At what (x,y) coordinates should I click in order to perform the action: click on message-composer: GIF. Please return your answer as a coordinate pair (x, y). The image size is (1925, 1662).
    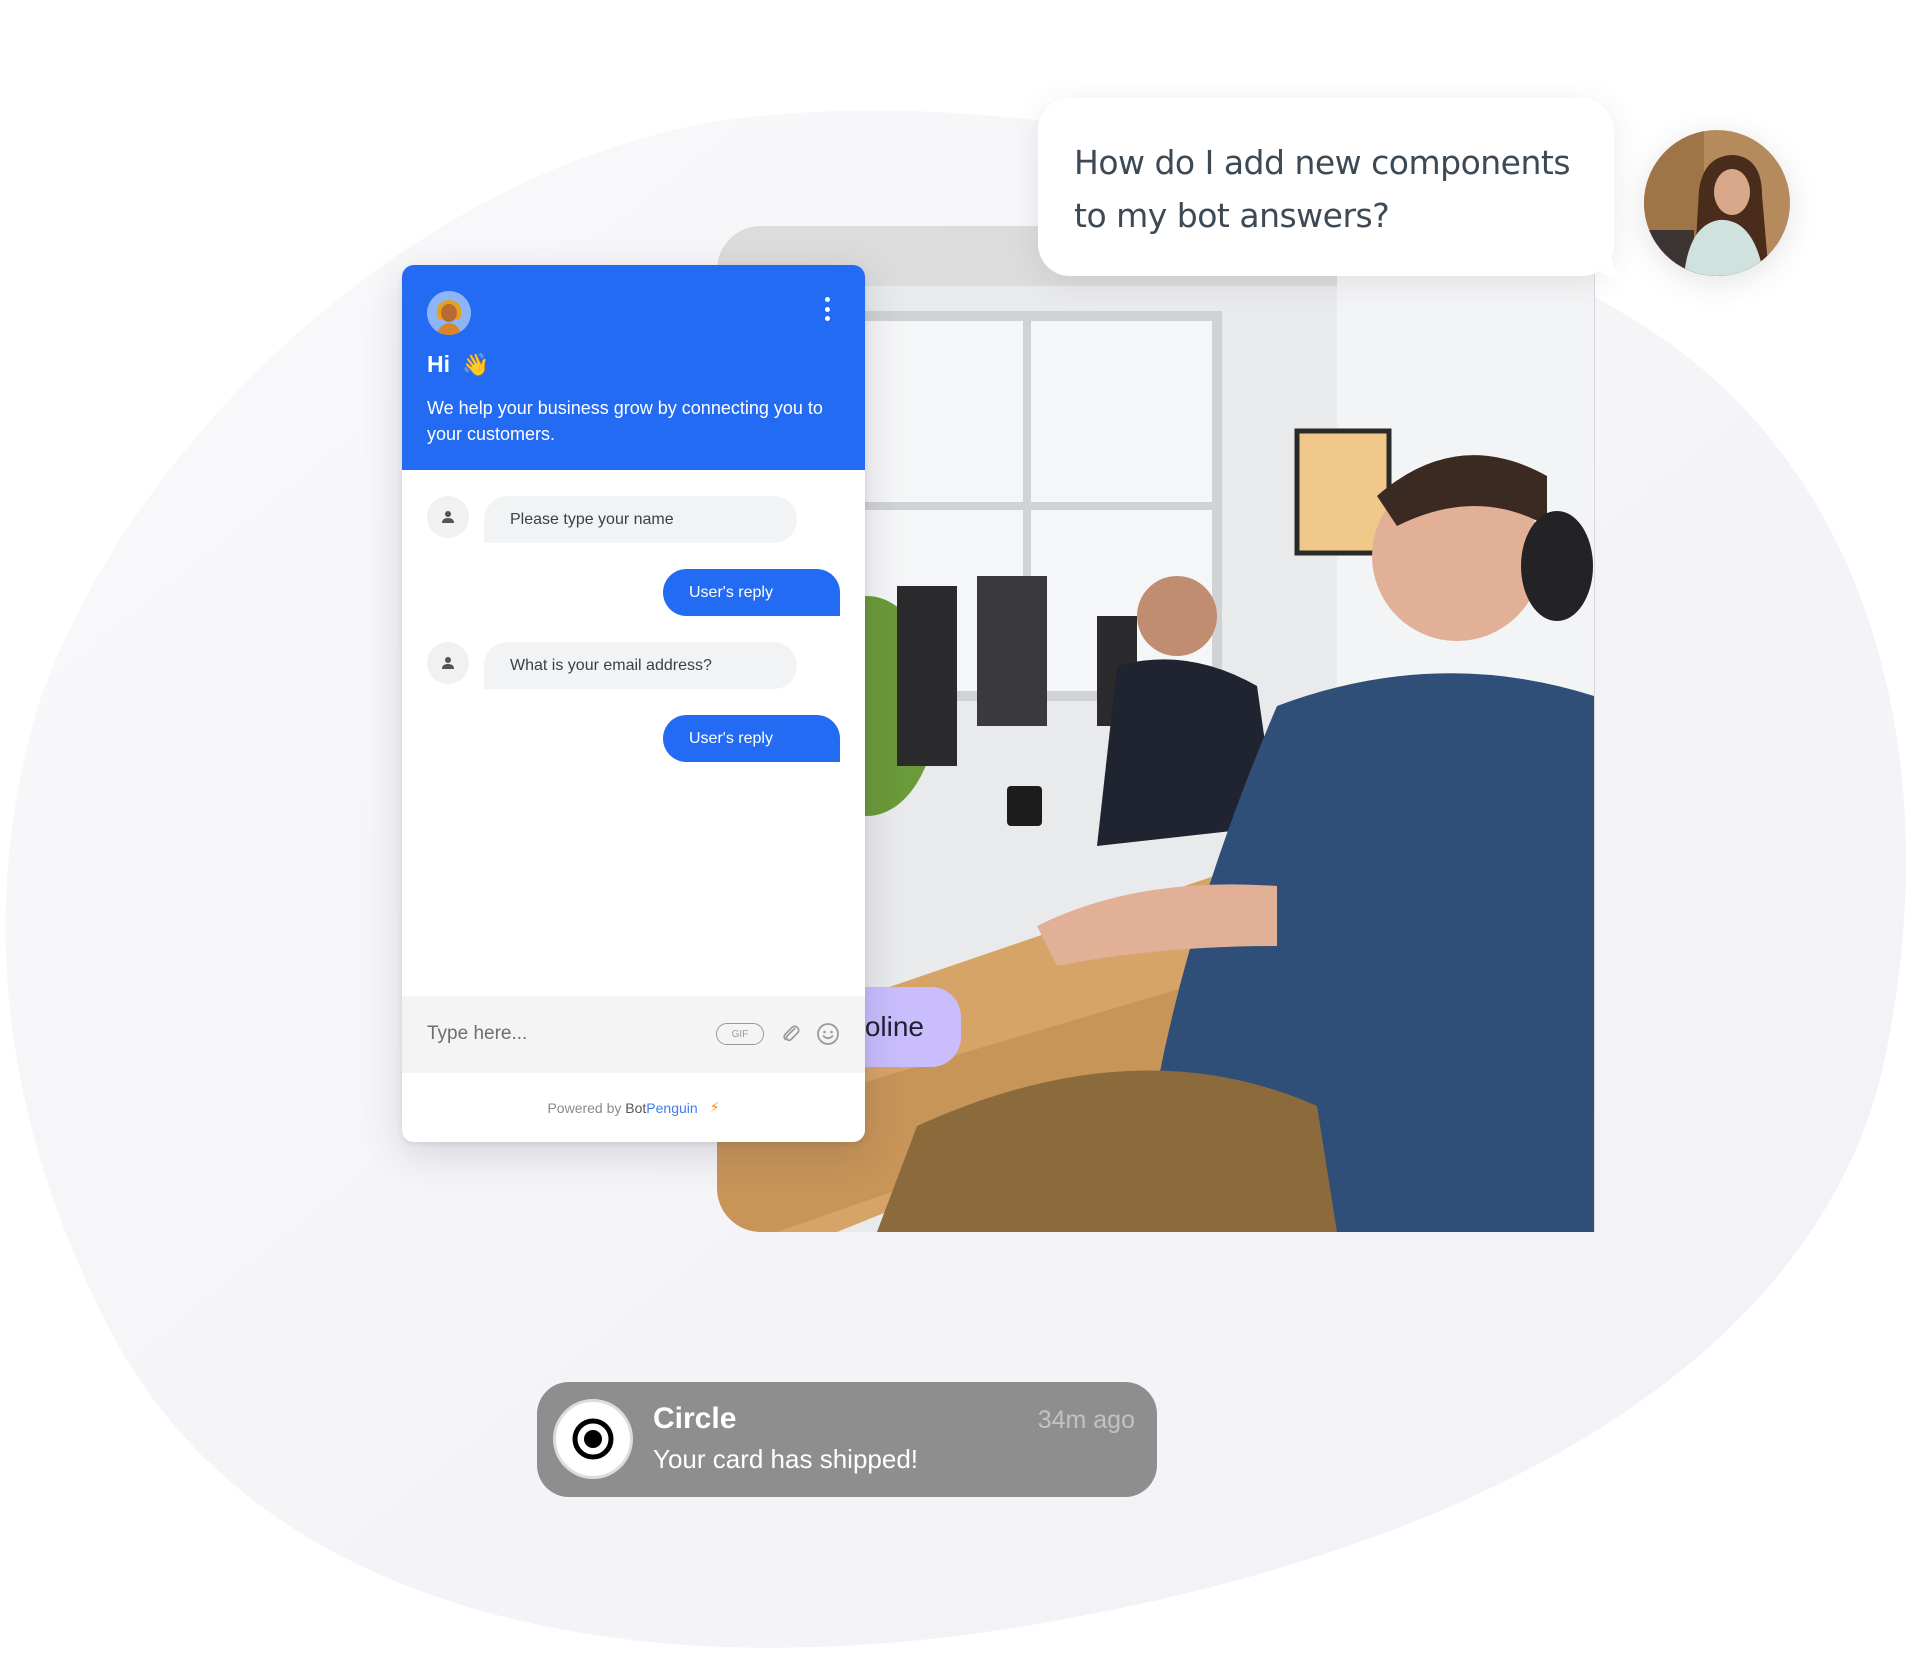
    Looking at the image, I should click on (633, 1034).